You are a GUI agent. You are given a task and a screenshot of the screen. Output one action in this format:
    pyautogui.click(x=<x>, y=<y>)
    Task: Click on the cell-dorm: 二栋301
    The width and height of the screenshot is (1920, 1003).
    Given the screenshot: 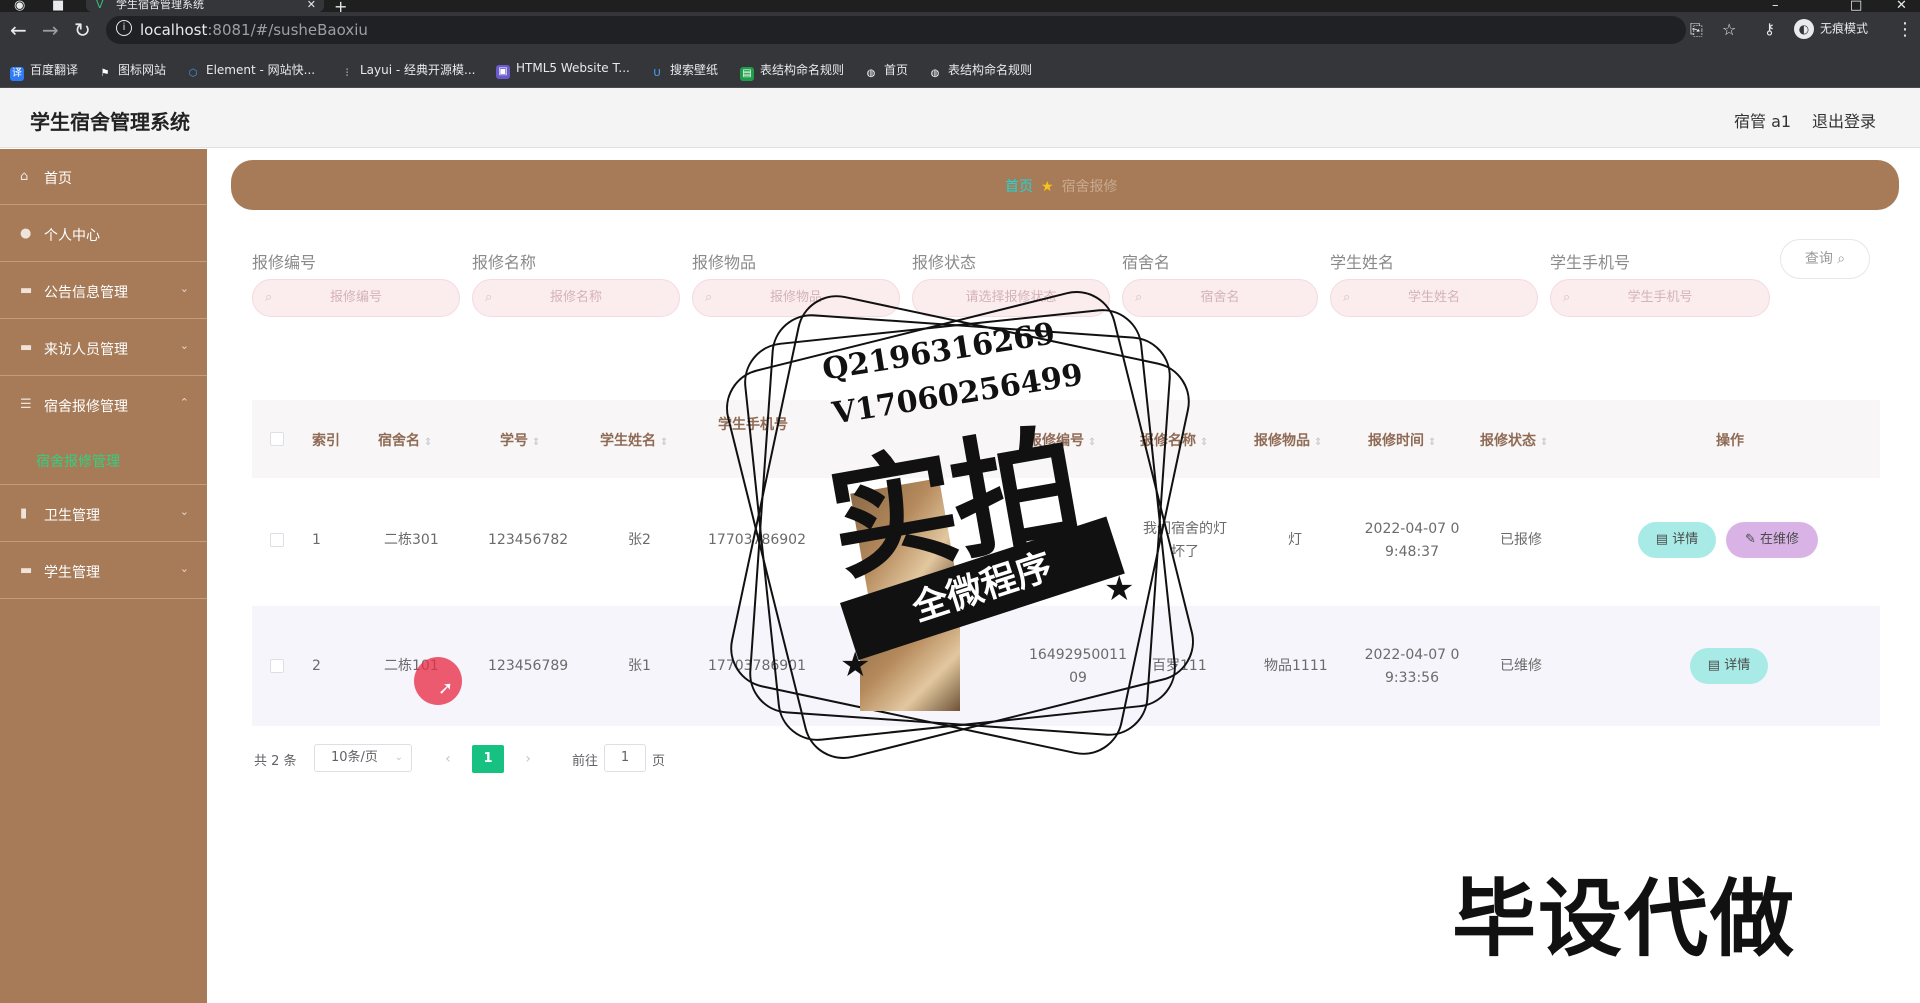 What is the action you would take?
    pyautogui.click(x=411, y=540)
    